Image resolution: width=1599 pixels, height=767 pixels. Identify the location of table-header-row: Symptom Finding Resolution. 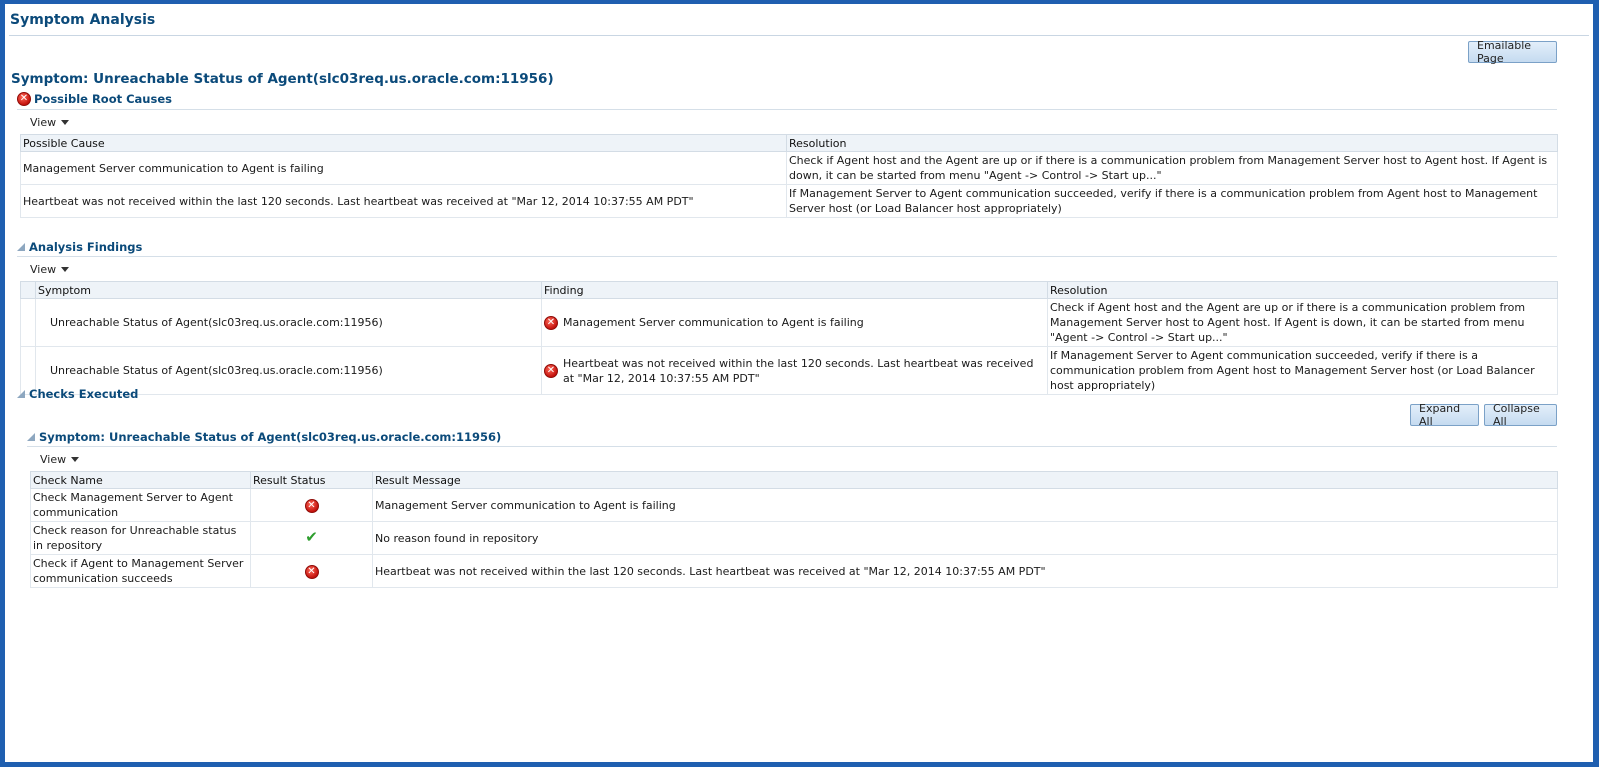
(789, 290).